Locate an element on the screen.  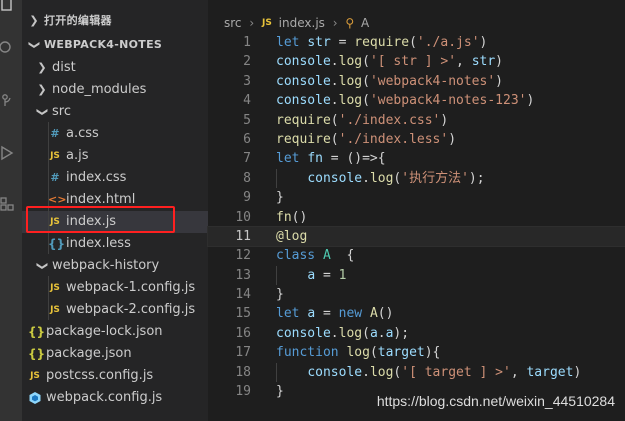
line-number: 13 is located at coordinates (243, 275).